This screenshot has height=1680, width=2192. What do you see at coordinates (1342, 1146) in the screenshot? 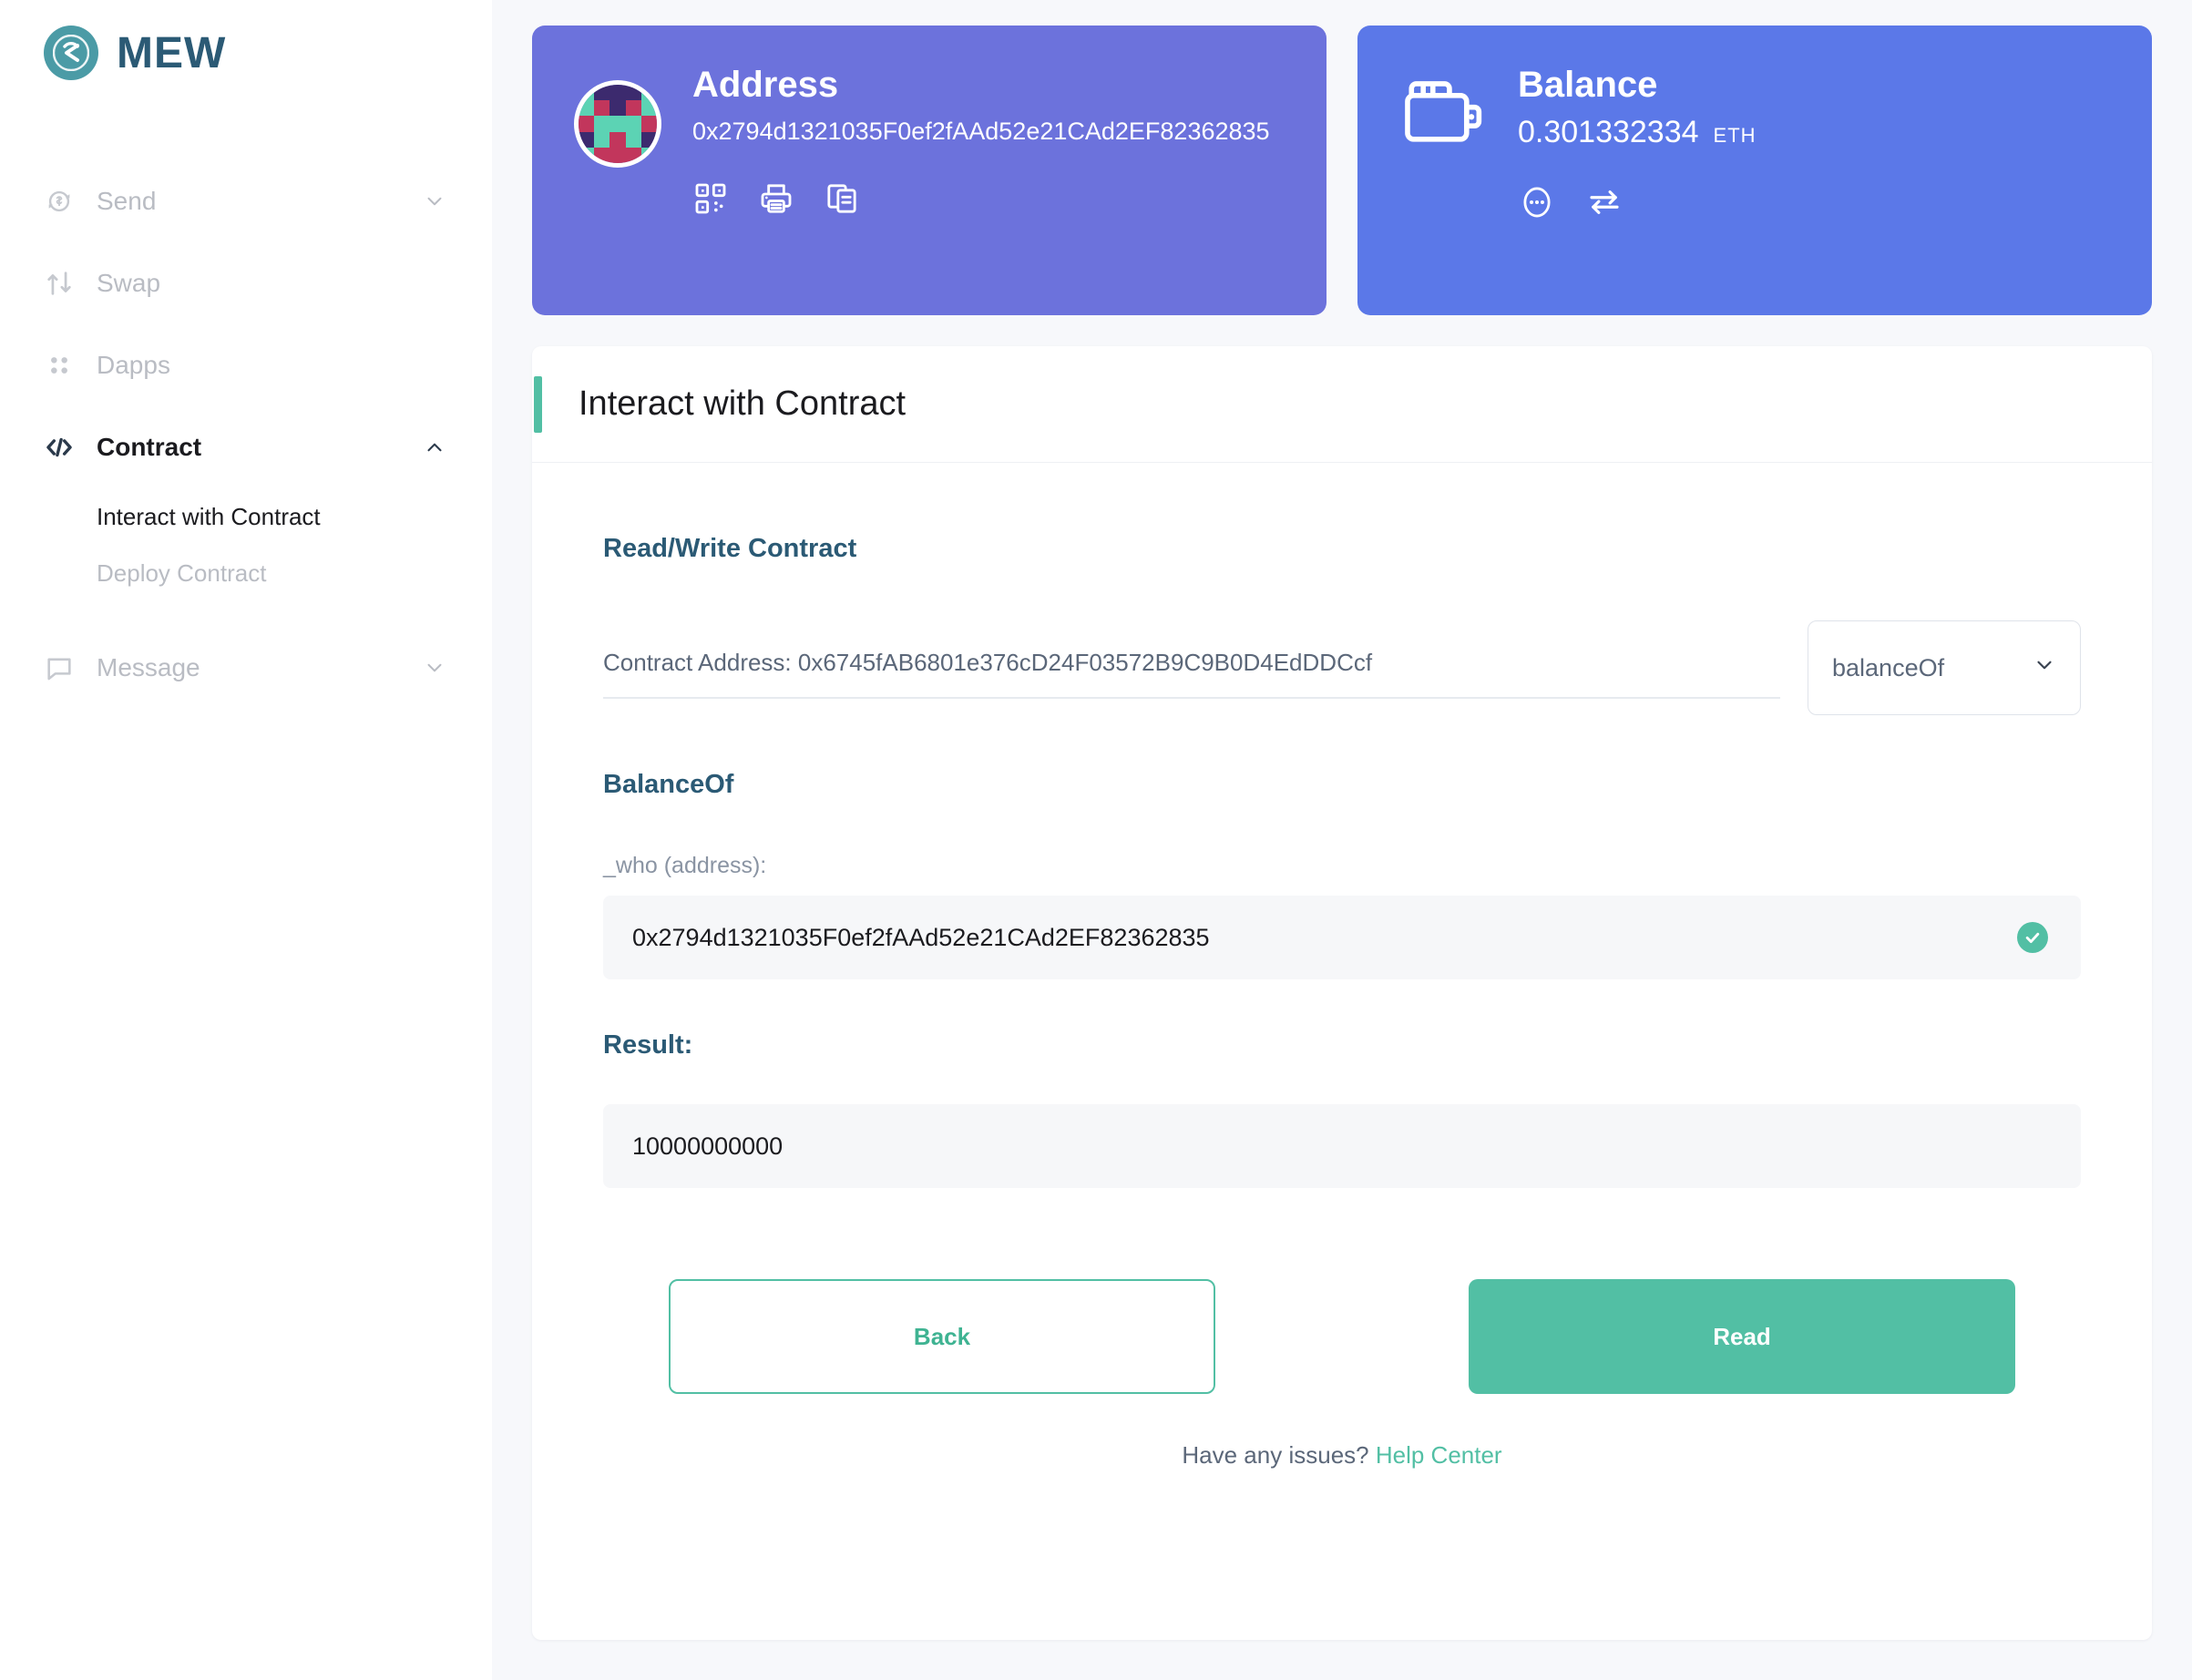
I see `result-value-box: 10000000000` at bounding box center [1342, 1146].